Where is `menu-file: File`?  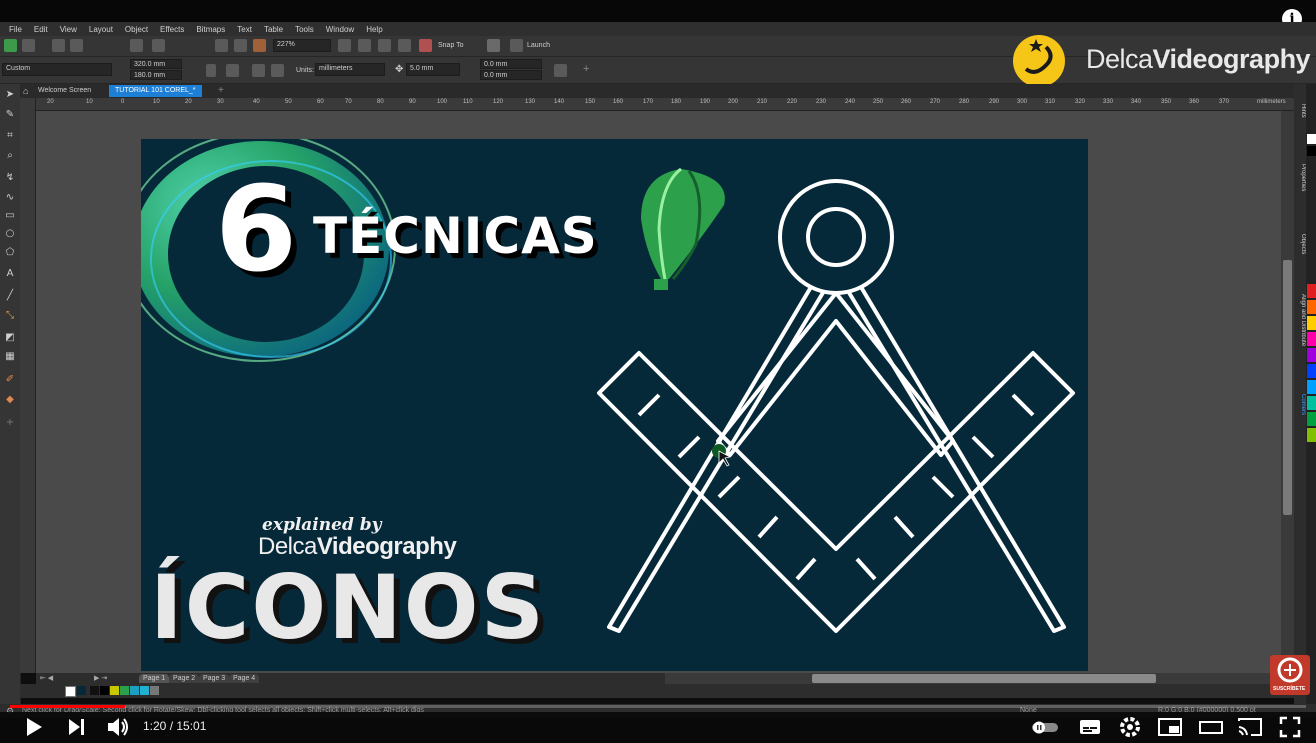
menu-file: File is located at coordinates (15, 29).